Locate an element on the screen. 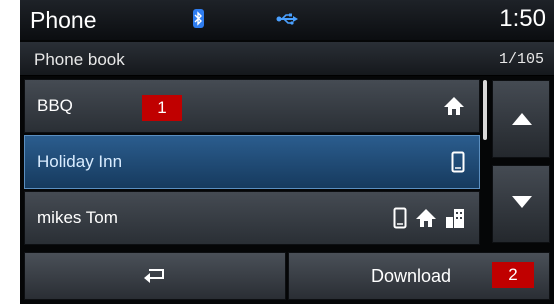 This screenshot has width=556, height=304. contact-row-mikes-tom: mikes Tom is located at coordinates (252, 218).